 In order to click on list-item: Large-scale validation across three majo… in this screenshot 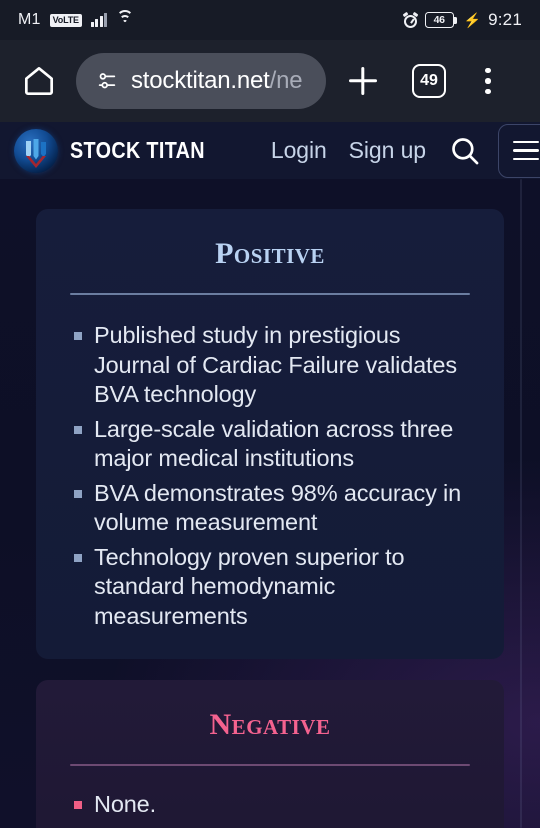, I will do `click(276, 444)`.